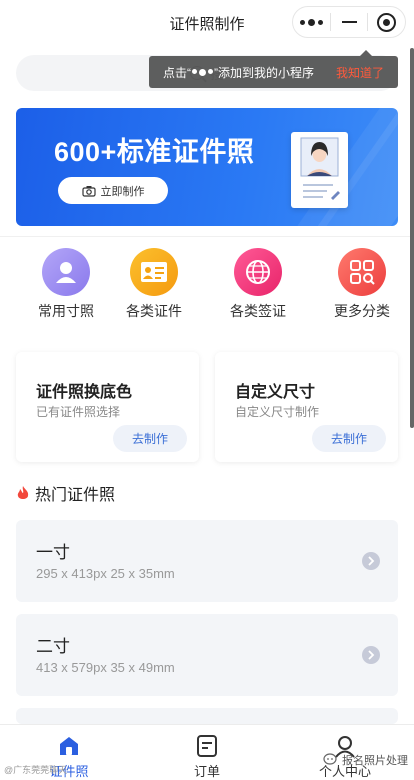 This screenshot has width=414, height=780. Describe the element at coordinates (69, 746) in the screenshot. I see `home-icon` at that location.